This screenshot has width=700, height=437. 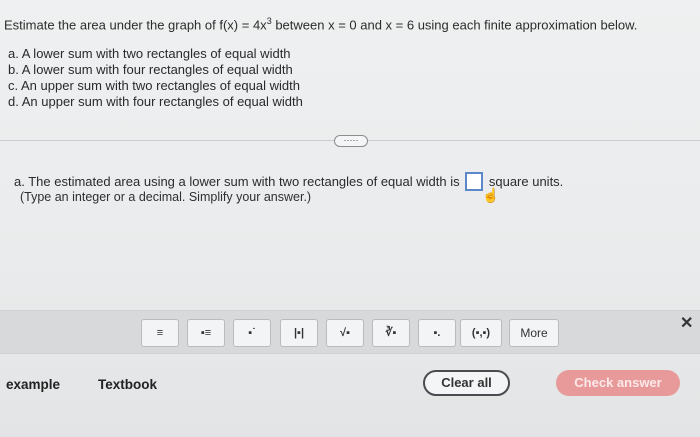 I want to click on example-link: example, so click(x=33, y=384).